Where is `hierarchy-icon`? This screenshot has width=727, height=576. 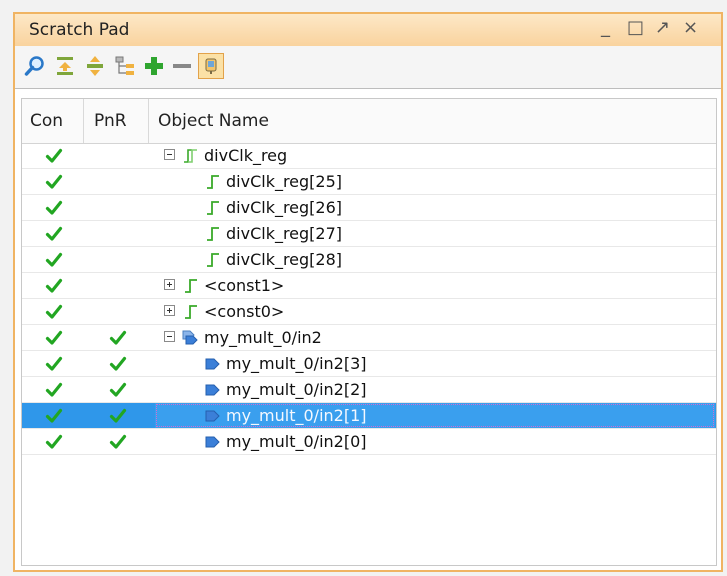 hierarchy-icon is located at coordinates (124, 65).